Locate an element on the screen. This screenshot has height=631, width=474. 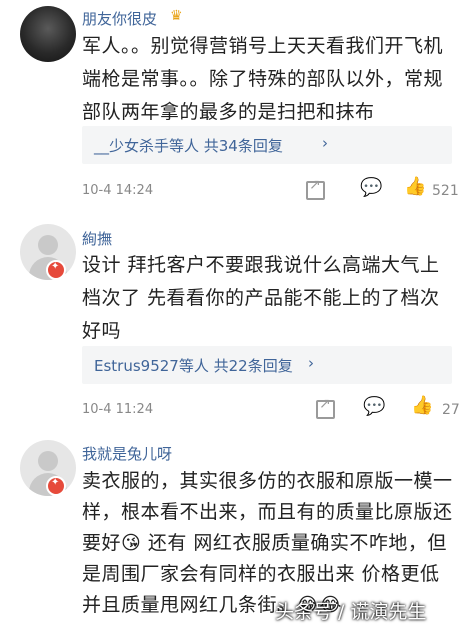
replies-label: __少女杀手等人 共34条回复 is located at coordinates (188, 146).